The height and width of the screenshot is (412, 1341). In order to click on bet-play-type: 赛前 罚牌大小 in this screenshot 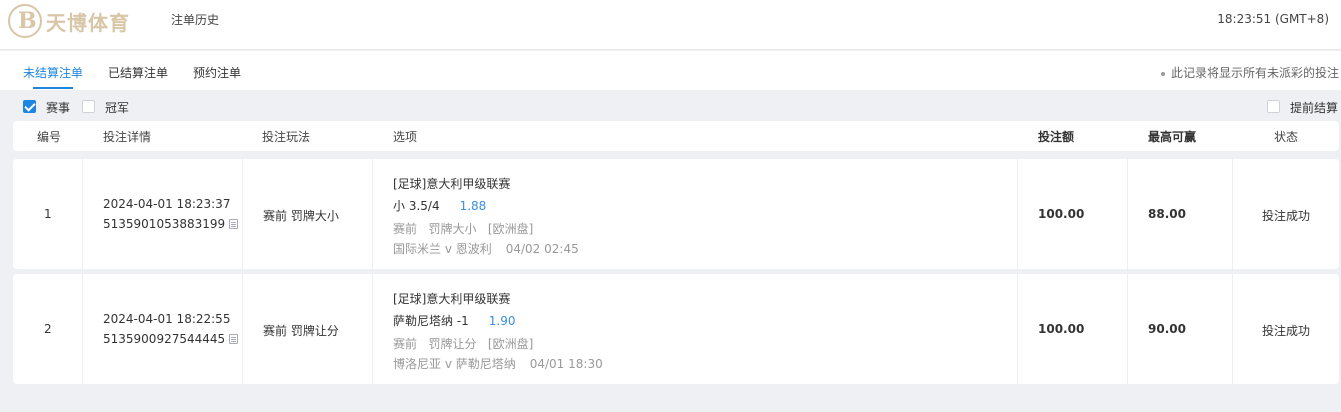, I will do `click(301, 216)`.